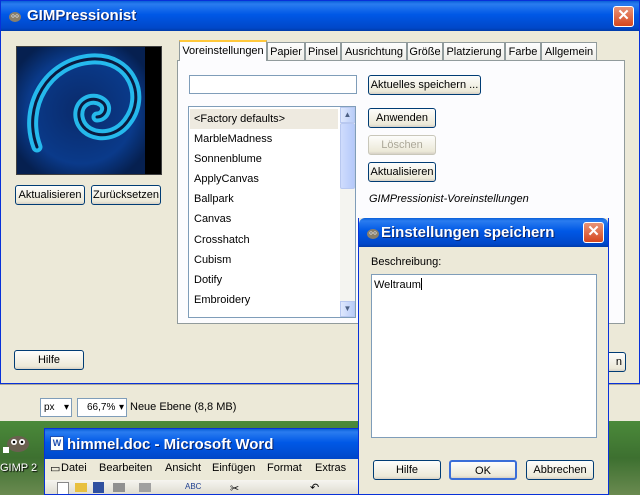 This screenshot has height=495, width=640. What do you see at coordinates (347, 212) in the screenshot?
I see `list-scrollbar: ▲ ▼` at bounding box center [347, 212].